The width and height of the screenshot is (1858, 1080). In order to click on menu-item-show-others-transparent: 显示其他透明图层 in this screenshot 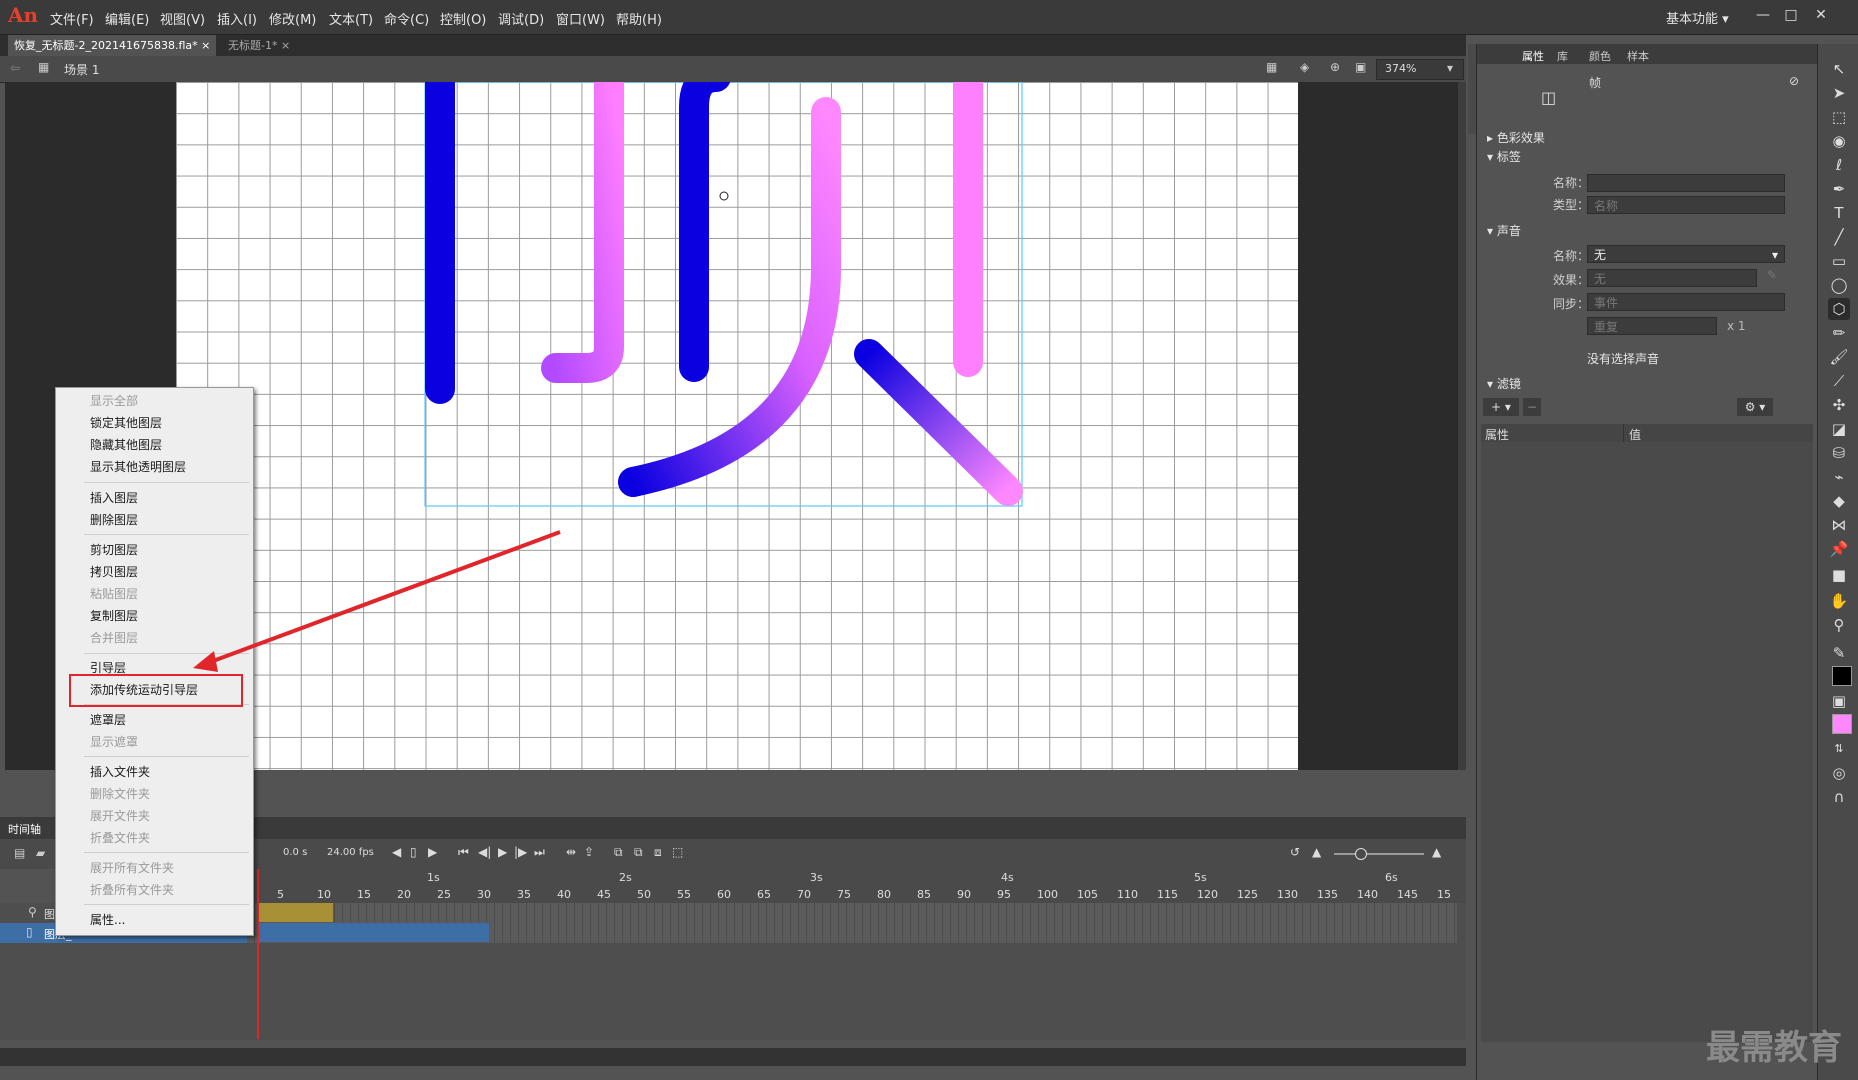, I will do `click(138, 466)`.